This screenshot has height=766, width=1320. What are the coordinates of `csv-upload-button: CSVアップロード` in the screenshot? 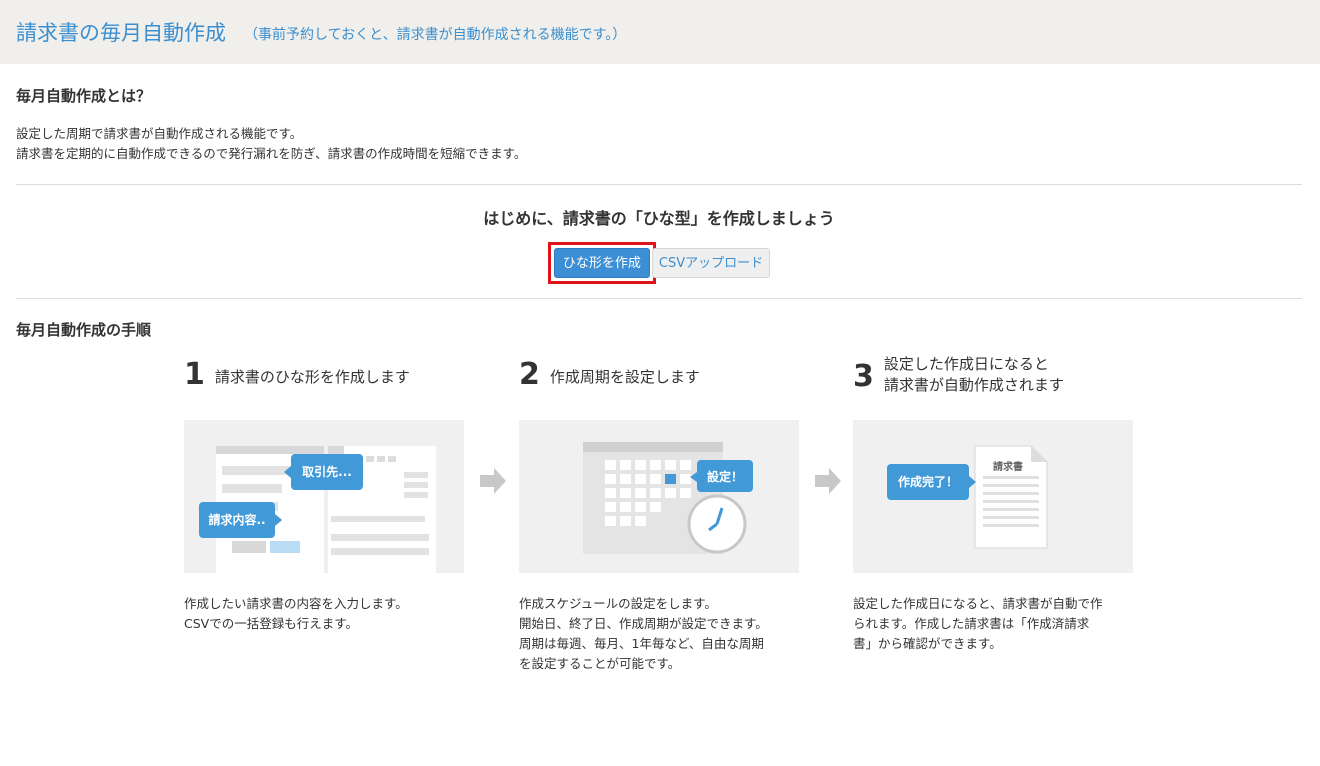 It's located at (711, 263).